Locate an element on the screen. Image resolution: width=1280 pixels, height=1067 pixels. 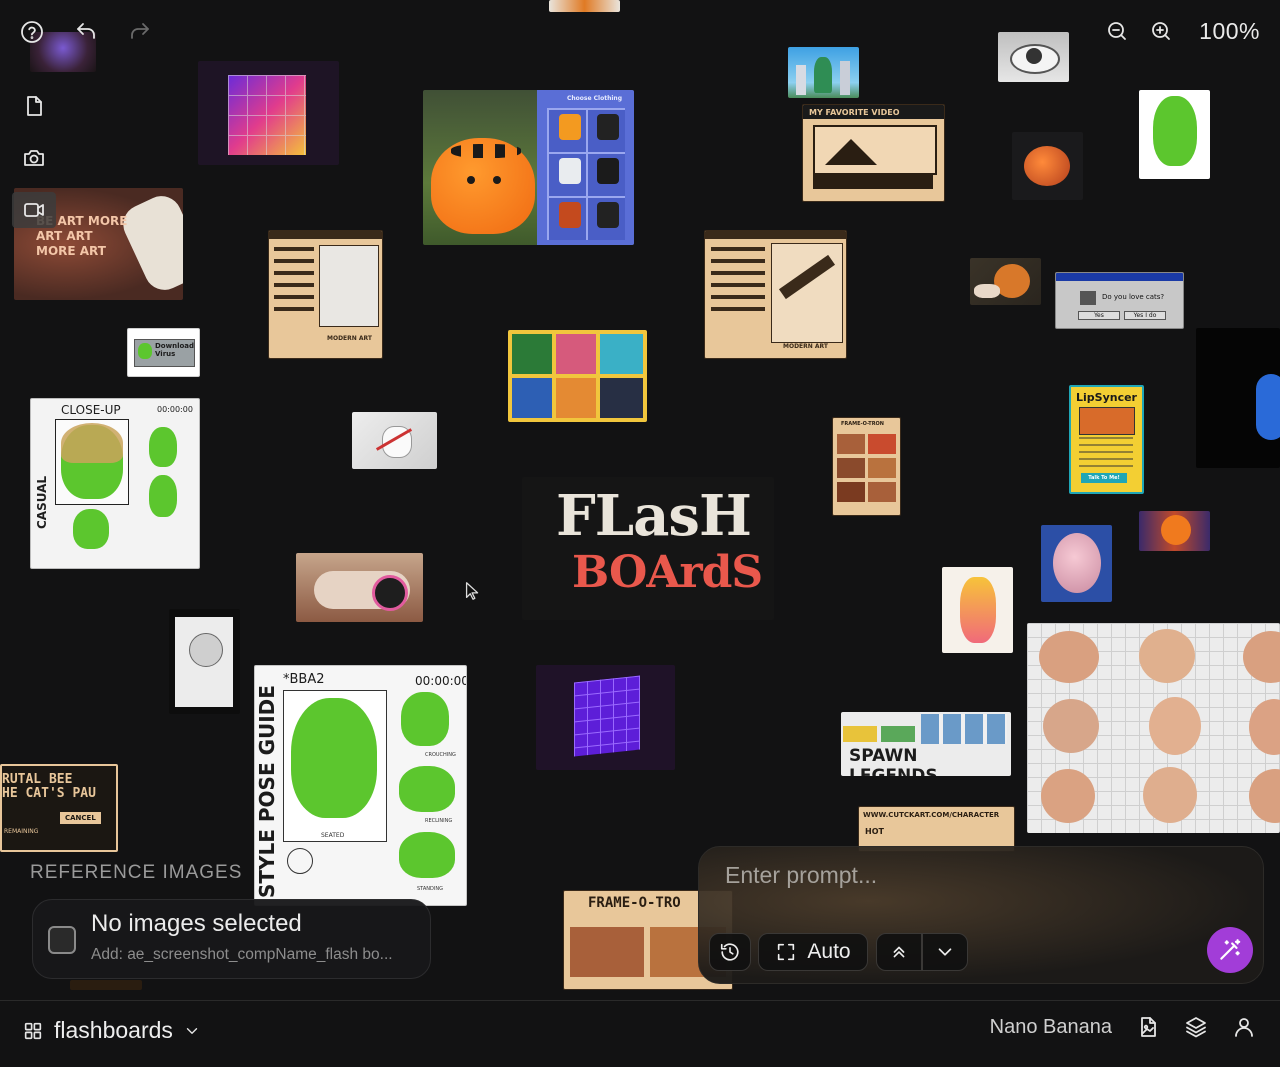
aspect-ratio-button: Auto is located at coordinates (813, 952).